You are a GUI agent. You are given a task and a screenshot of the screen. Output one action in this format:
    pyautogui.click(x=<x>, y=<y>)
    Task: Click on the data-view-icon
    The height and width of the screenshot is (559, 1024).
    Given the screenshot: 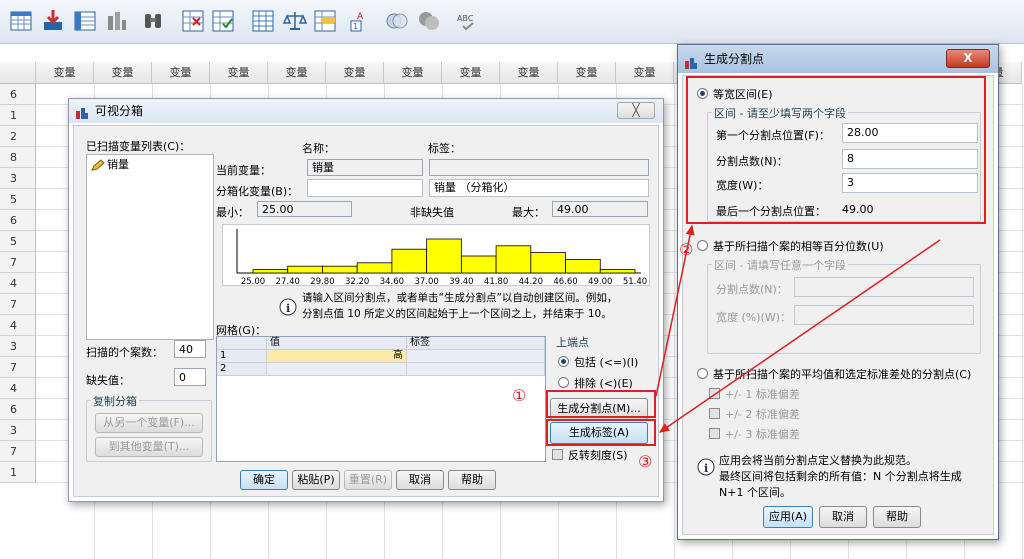 What is the action you would take?
    pyautogui.click(x=21, y=21)
    